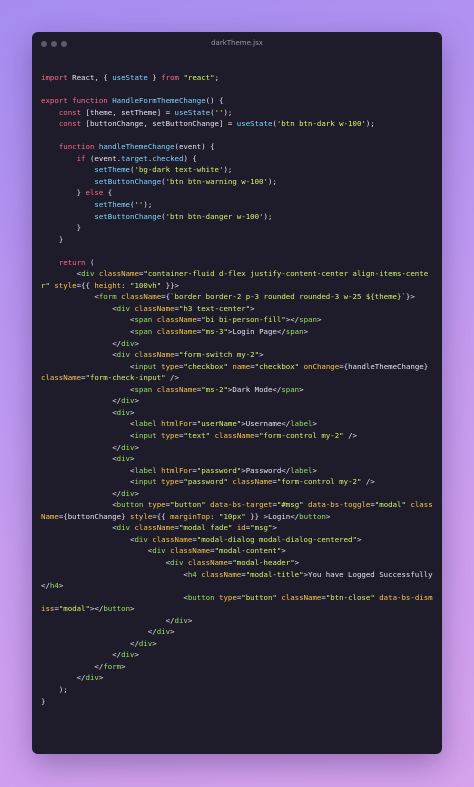 Image resolution: width=474 pixels, height=787 pixels. I want to click on code-token: React, {, so click(90, 77).